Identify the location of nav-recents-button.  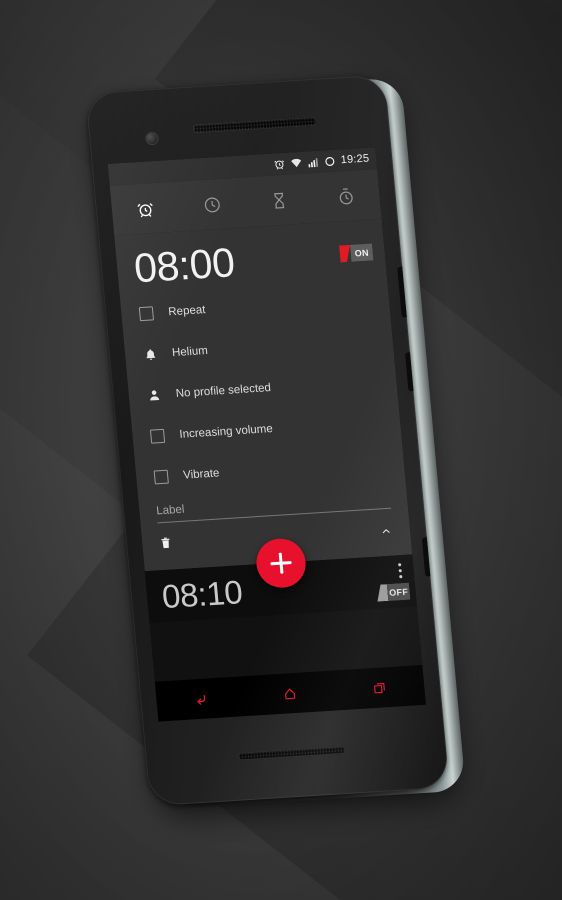
(379, 687).